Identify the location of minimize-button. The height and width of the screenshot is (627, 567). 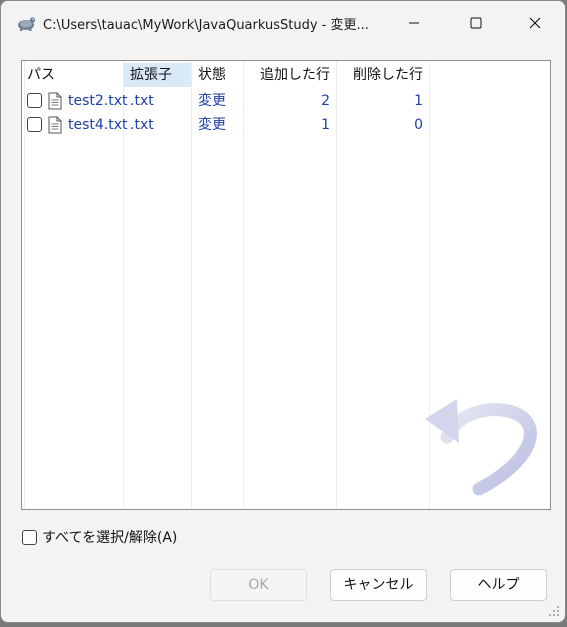
(414, 23).